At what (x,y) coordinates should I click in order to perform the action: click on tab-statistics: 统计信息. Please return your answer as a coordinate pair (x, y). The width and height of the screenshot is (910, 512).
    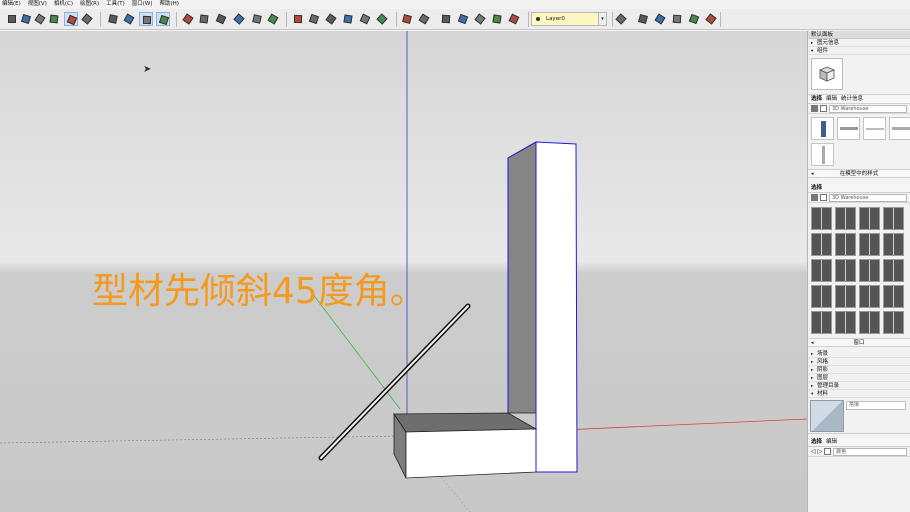
    Looking at the image, I should click on (852, 99).